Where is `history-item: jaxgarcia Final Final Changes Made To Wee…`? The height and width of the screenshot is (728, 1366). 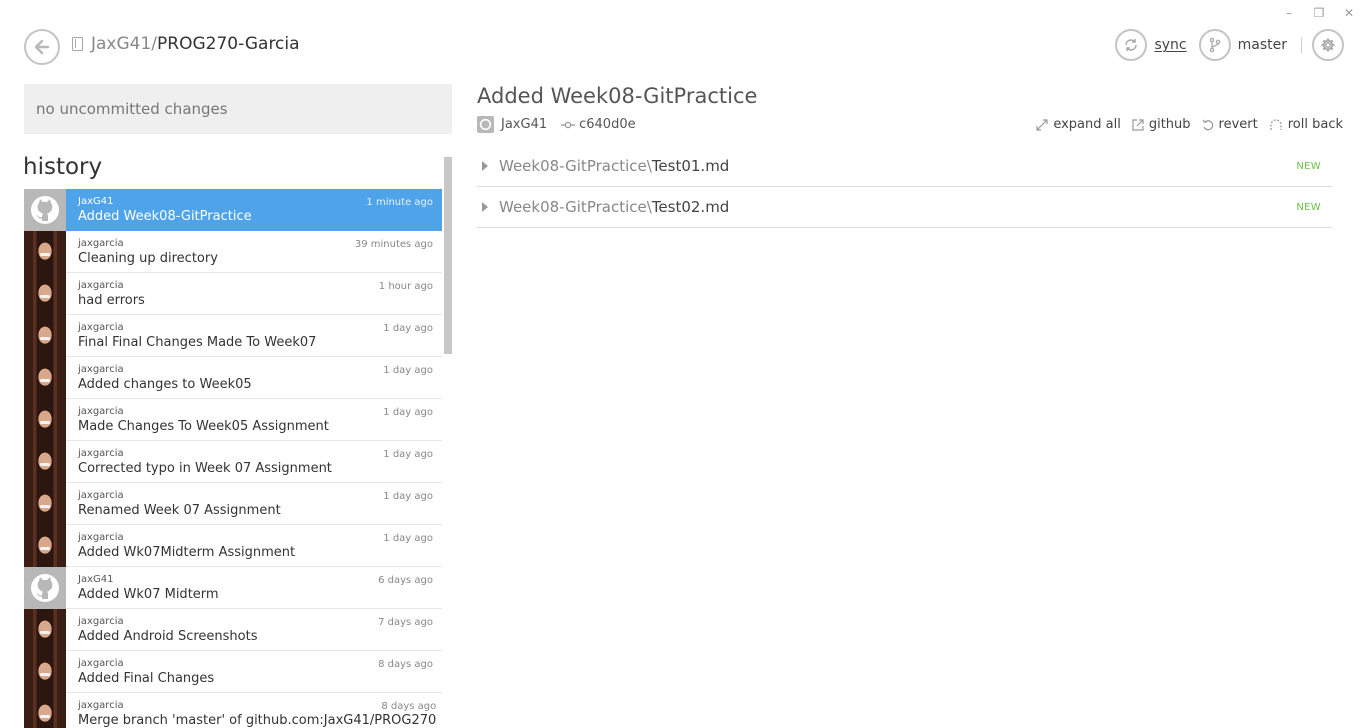
history-item: jaxgarcia Final Final Changes Made To Wee… is located at coordinates (233, 336).